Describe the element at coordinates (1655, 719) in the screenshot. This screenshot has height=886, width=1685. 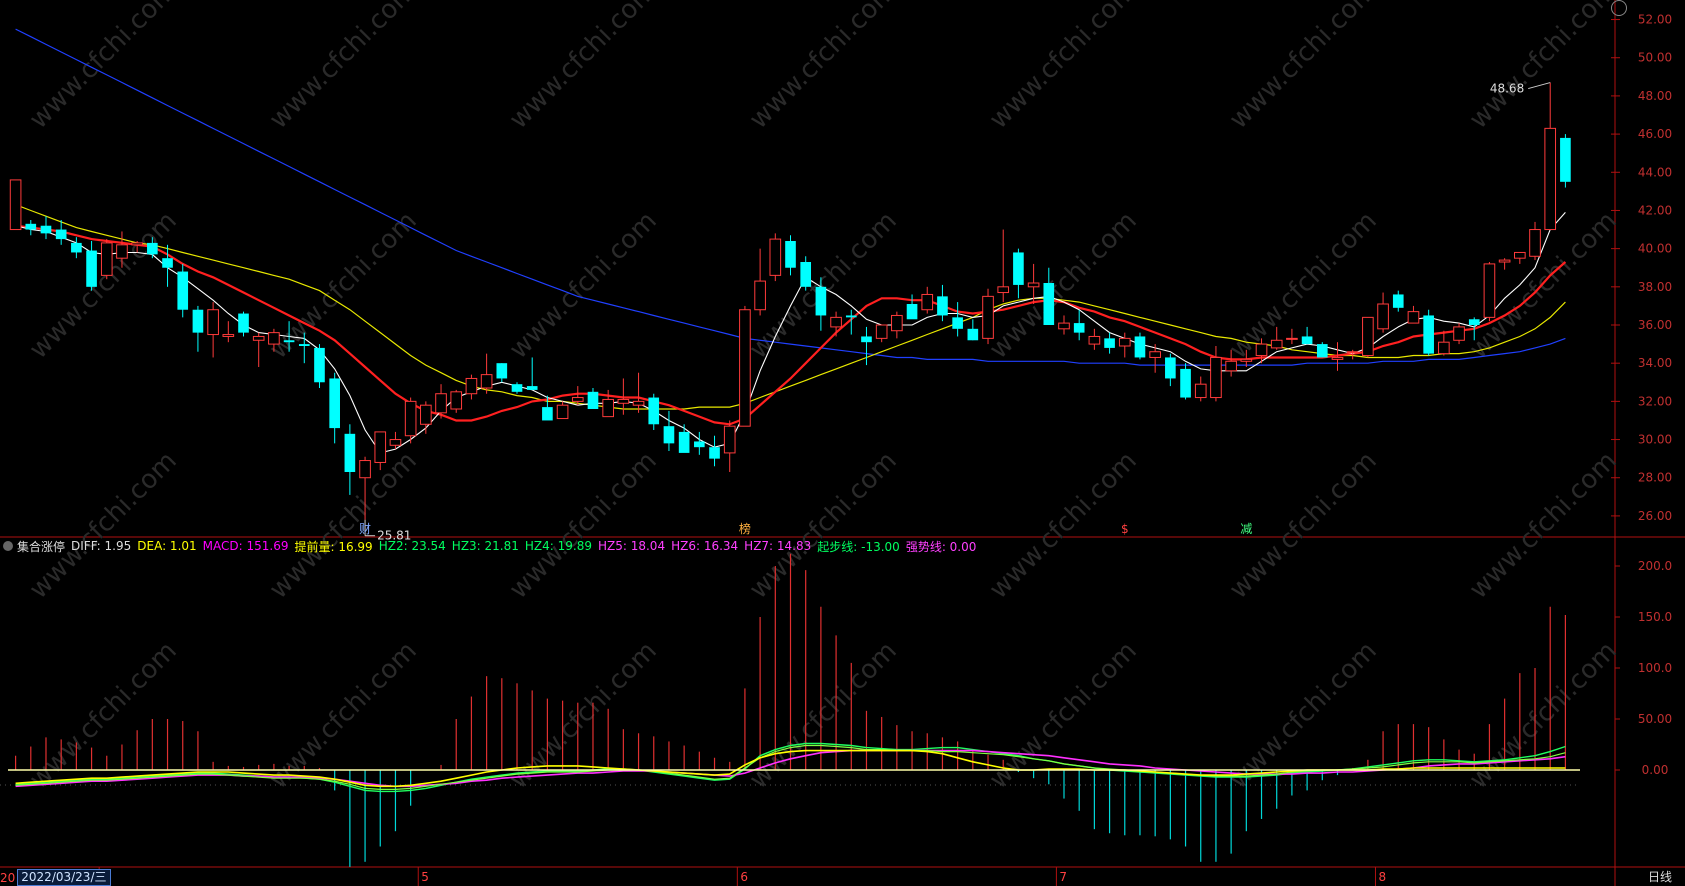
I see `macd-axis-label: 50.00` at that location.